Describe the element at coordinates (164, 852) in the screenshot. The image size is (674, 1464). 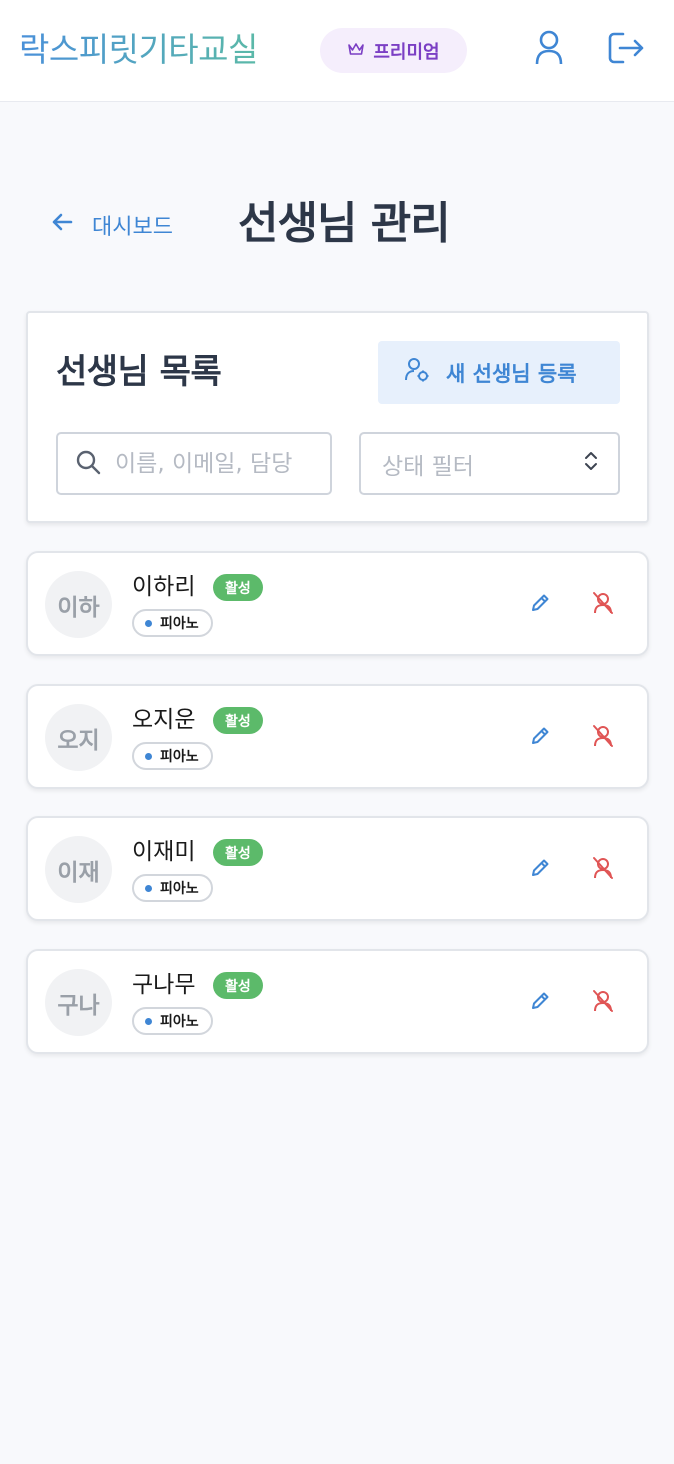
I see `teacher-name: 이재미` at that location.